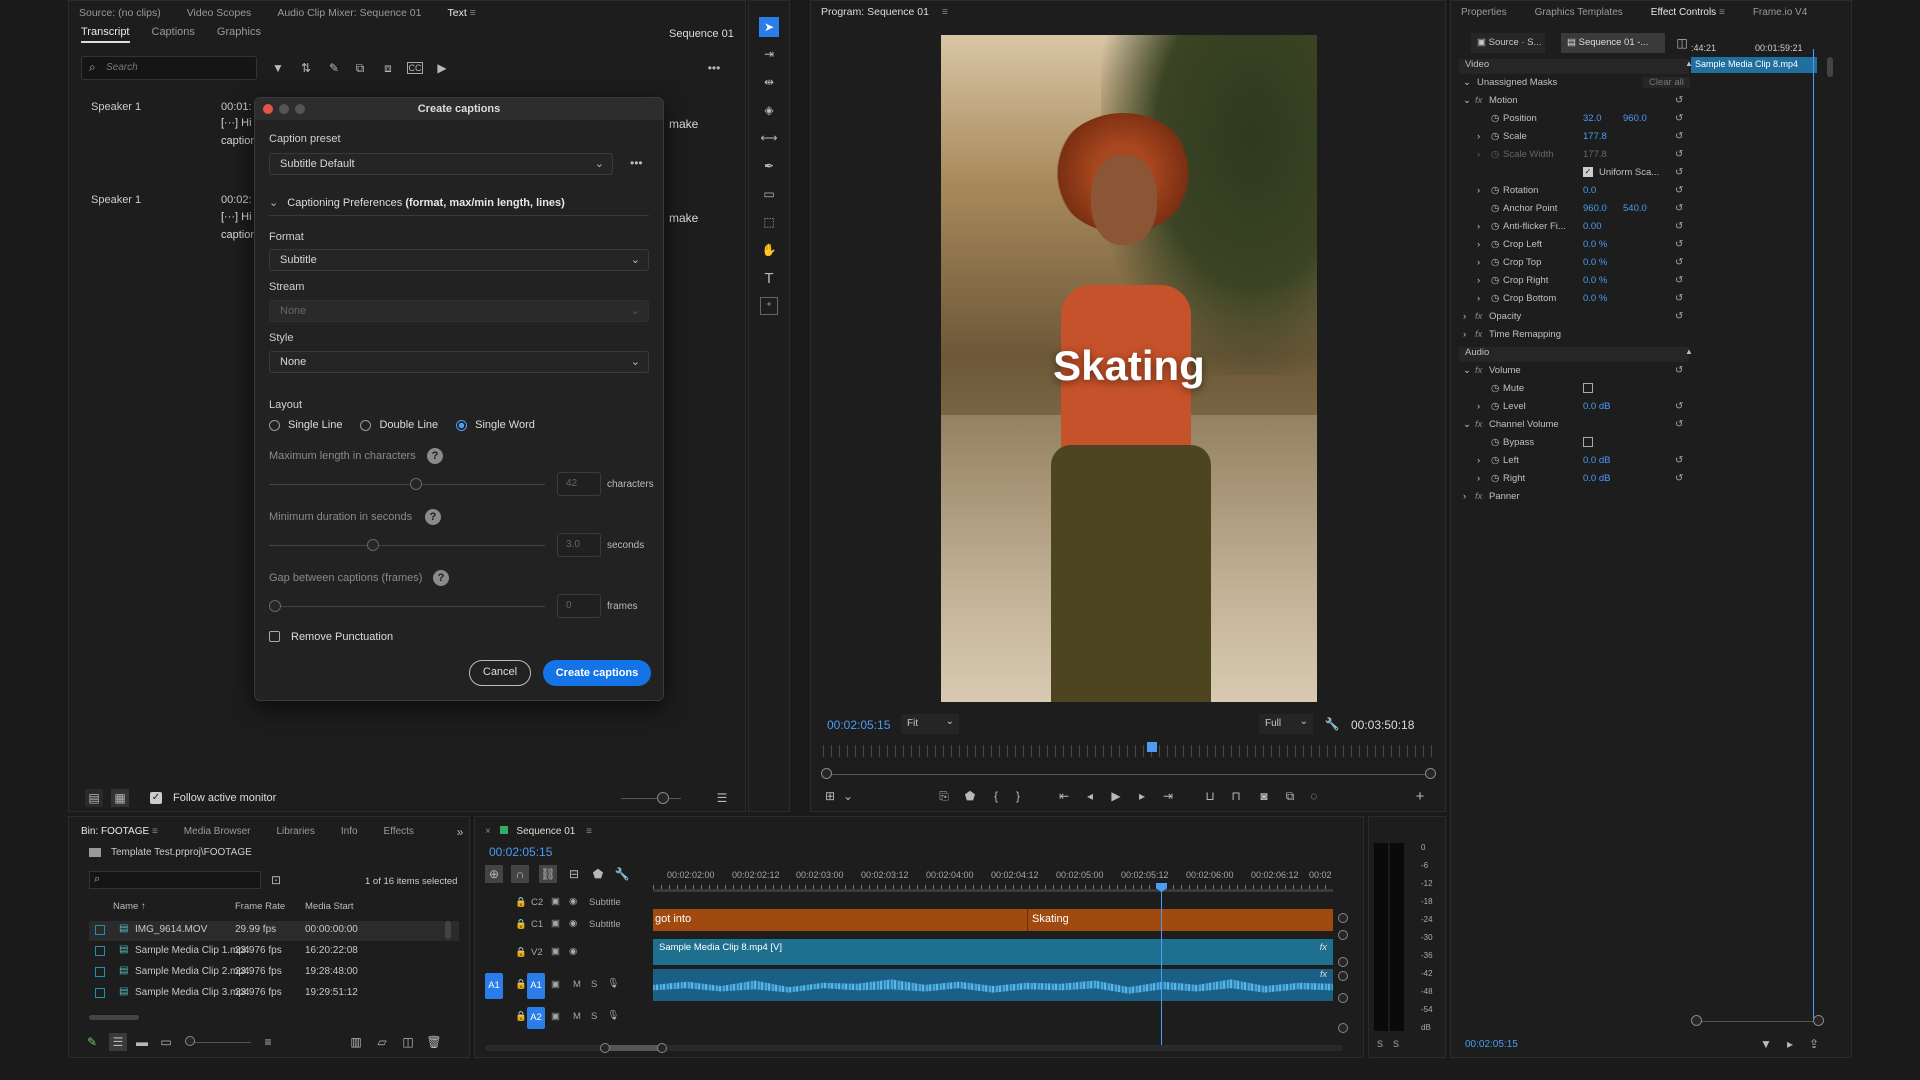 This screenshot has height=1080, width=1920. What do you see at coordinates (1574, 264) in the screenshot?
I see `crop-top-row: › ◷ Crop Top 0.0 % ↺` at bounding box center [1574, 264].